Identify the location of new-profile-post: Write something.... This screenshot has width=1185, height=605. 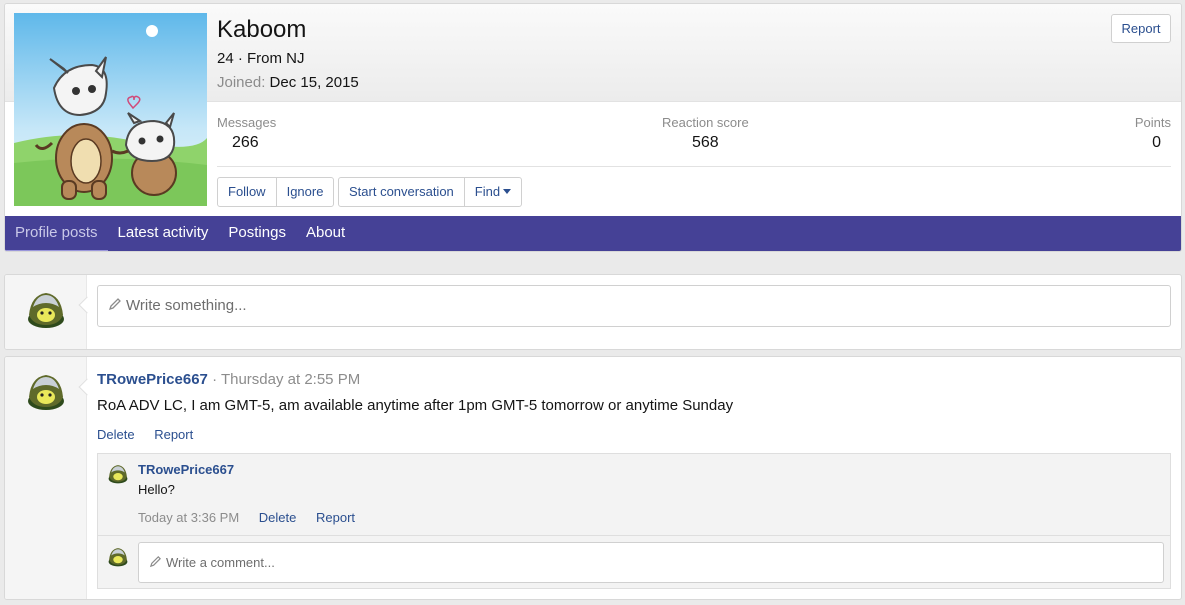
(593, 312).